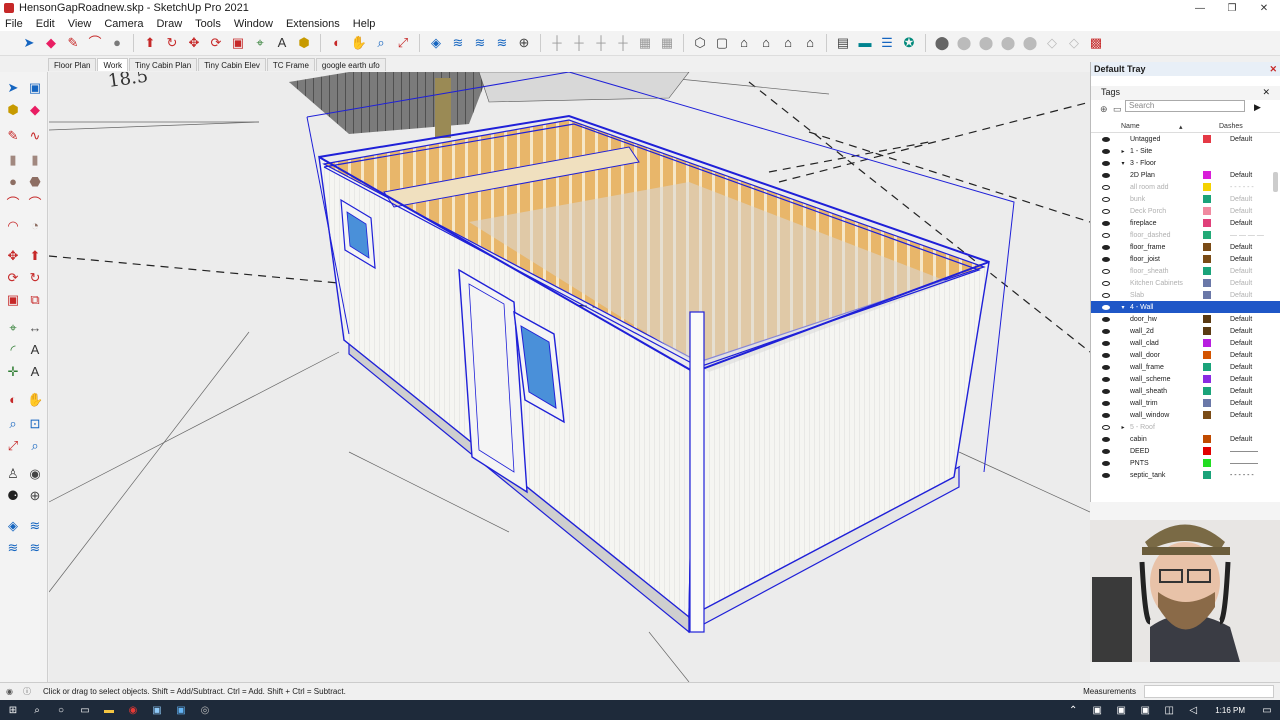 This screenshot has height=720, width=1280. I want to click on sketchup-taskbar-icon: ▣, so click(157, 710).